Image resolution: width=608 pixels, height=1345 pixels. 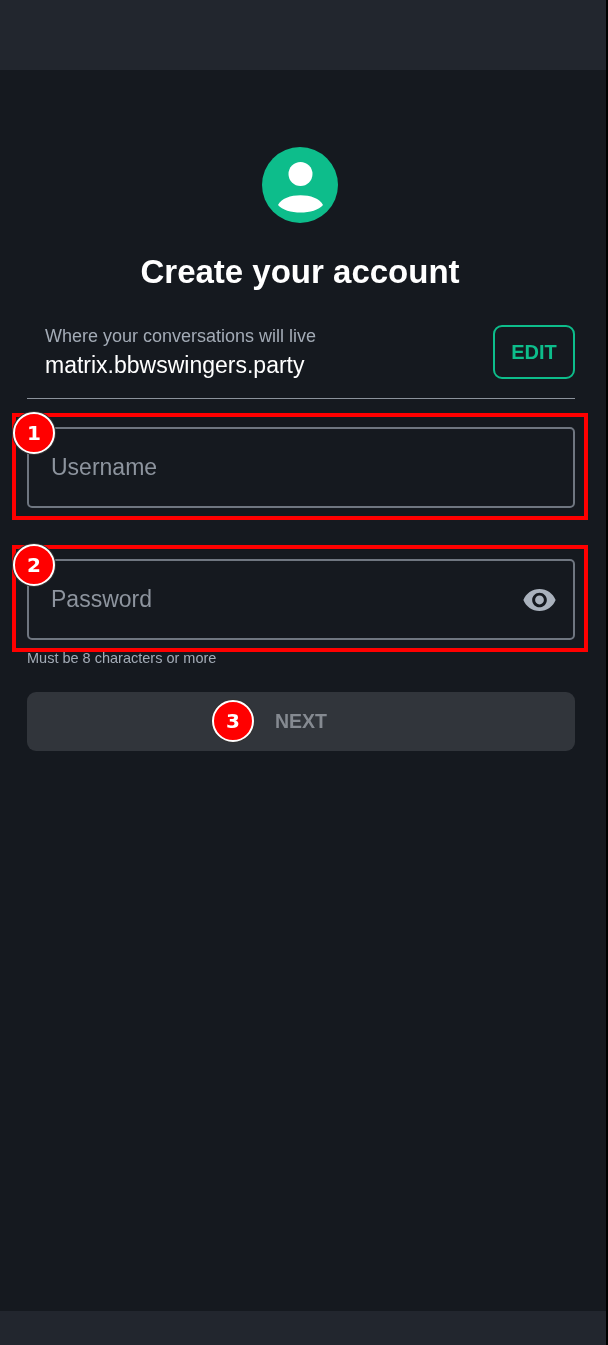 What do you see at coordinates (534, 352) in the screenshot?
I see `edit-button: EDIT` at bounding box center [534, 352].